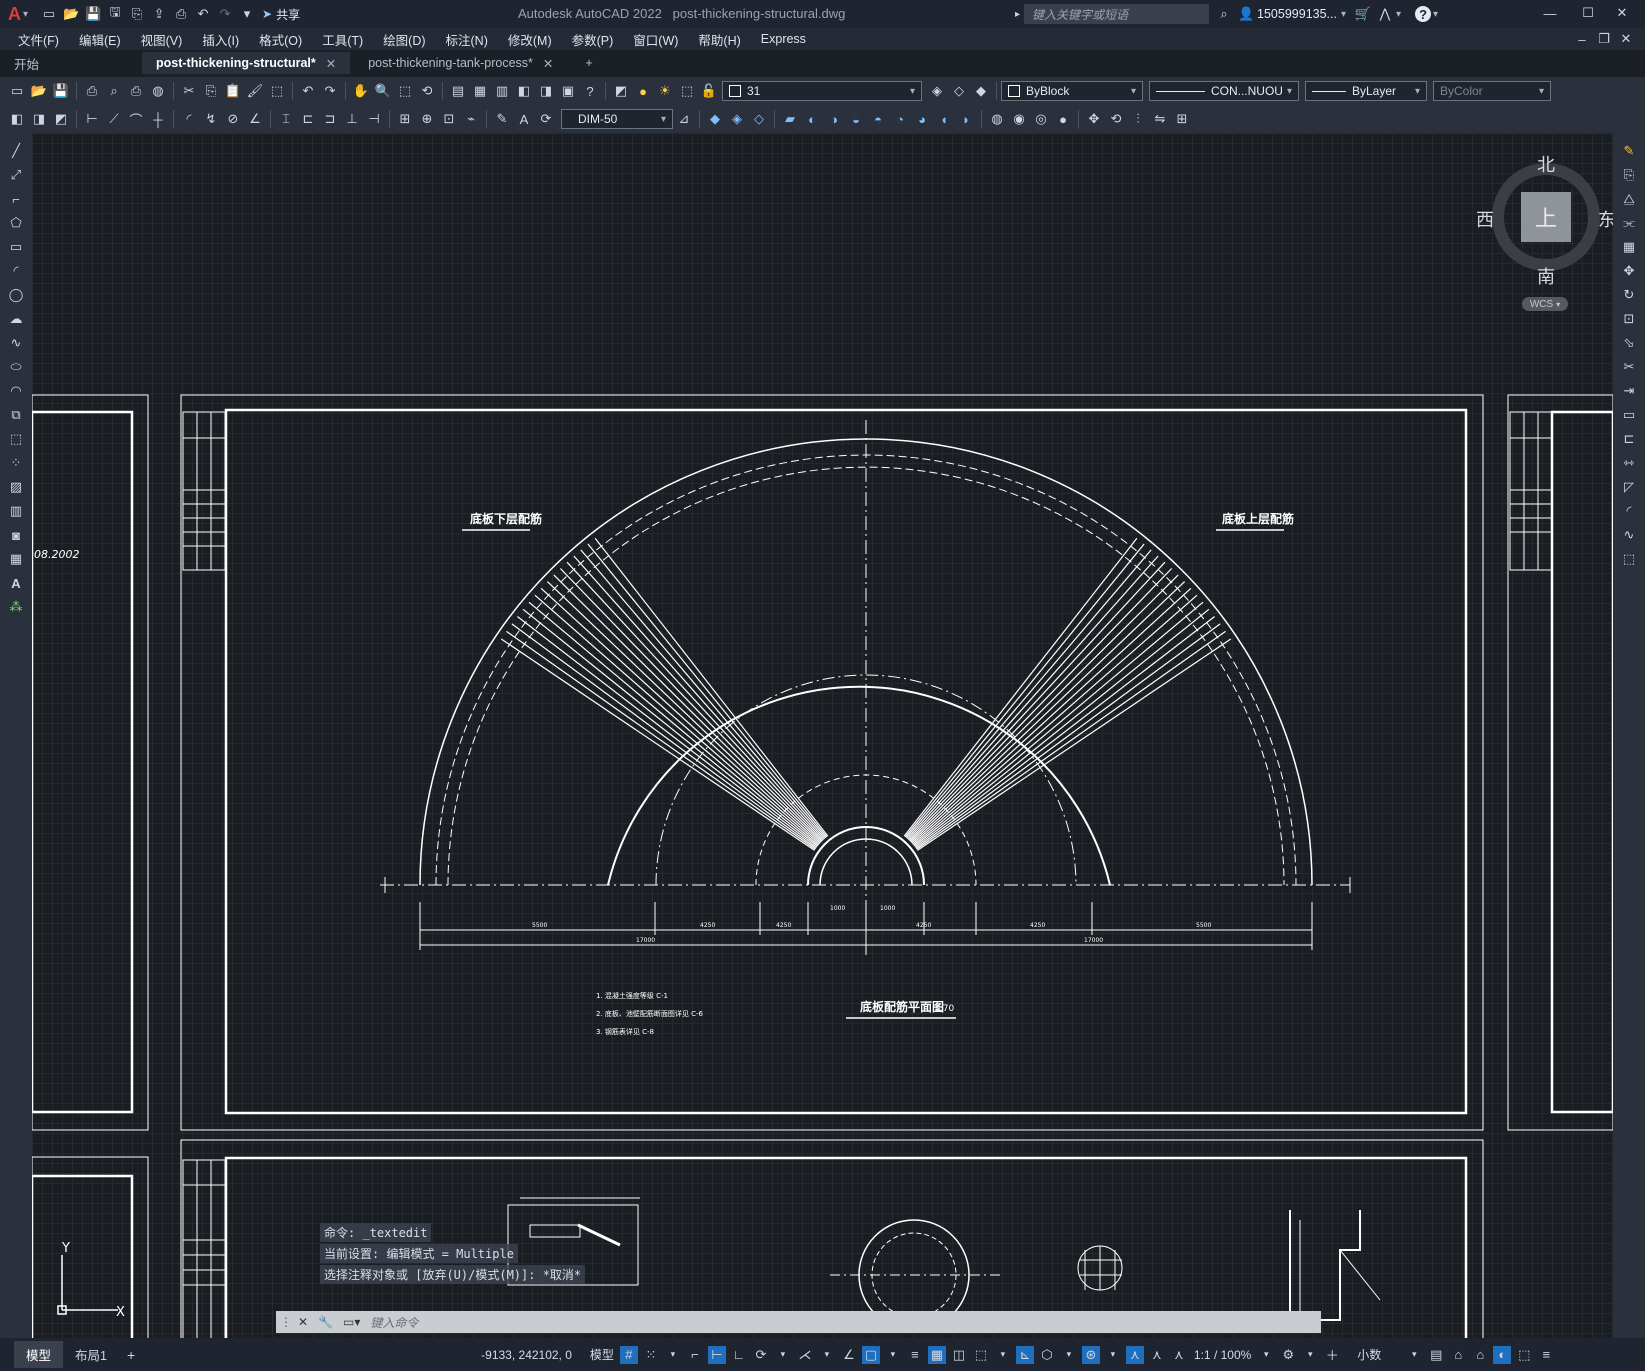 The width and height of the screenshot is (1645, 1371). Describe the element at coordinates (922, 119) in the screenshot. I see `imprint-icon: ◕` at that location.